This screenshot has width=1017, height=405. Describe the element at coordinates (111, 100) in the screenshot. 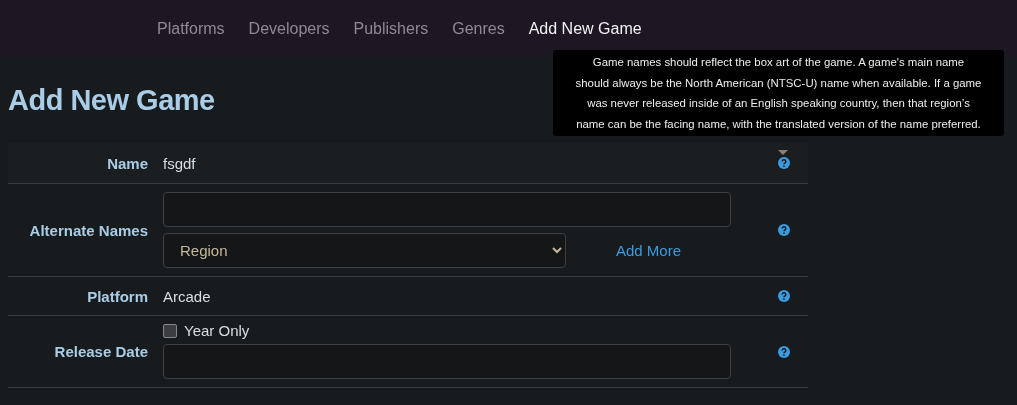

I see `page-title: Add New Game` at that location.